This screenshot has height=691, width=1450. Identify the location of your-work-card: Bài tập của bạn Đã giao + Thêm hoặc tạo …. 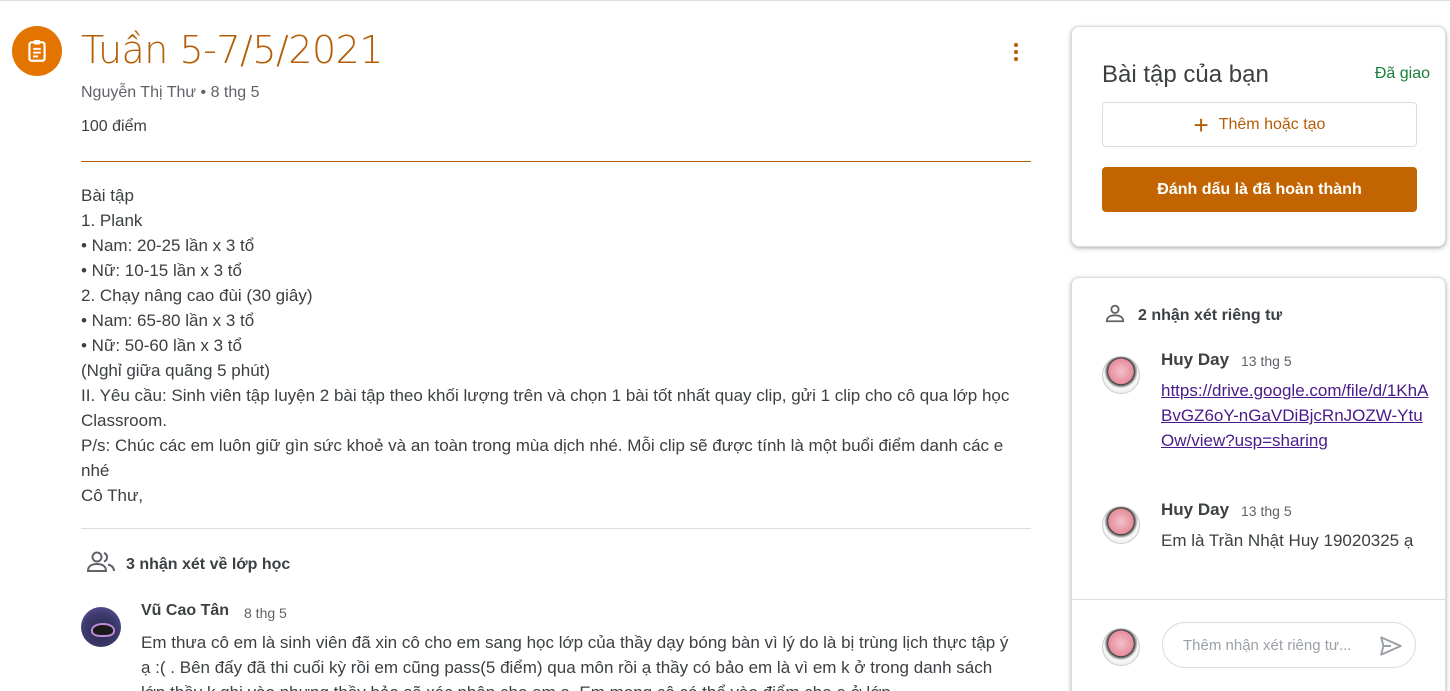
(1258, 136).